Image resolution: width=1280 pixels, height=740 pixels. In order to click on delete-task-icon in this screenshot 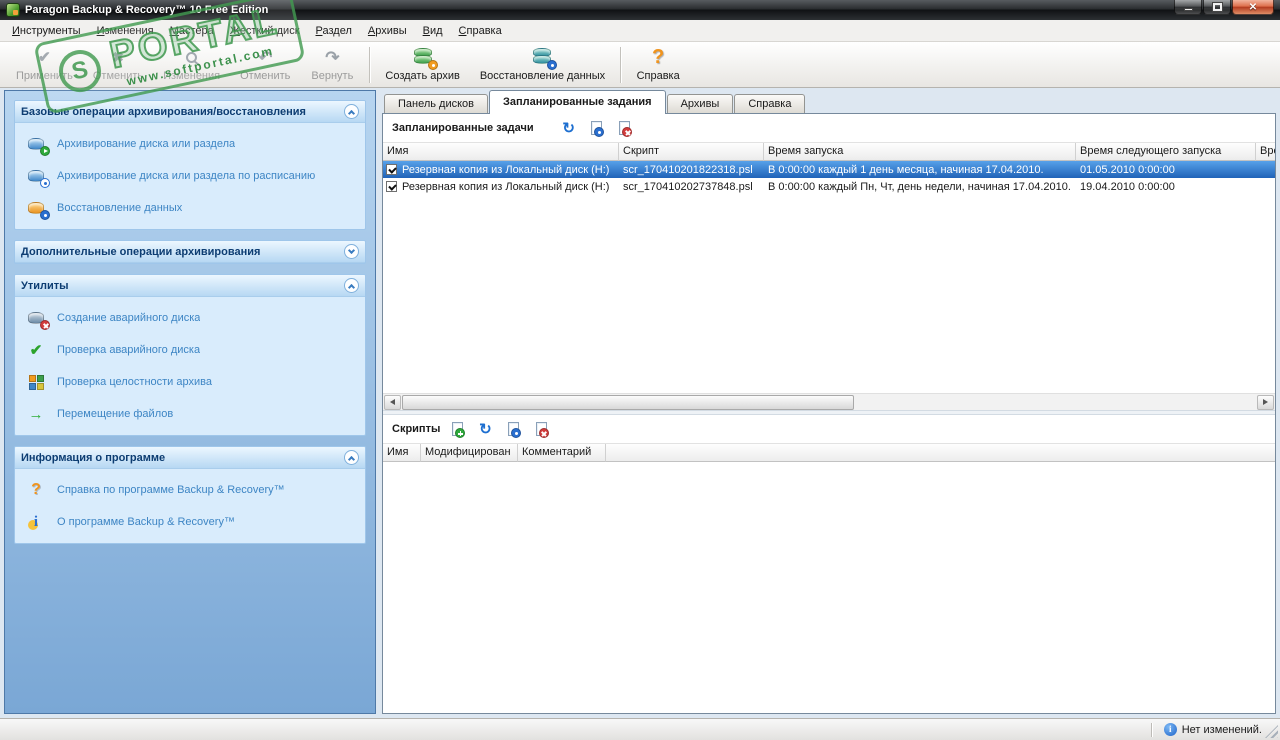, I will do `click(626, 129)`.